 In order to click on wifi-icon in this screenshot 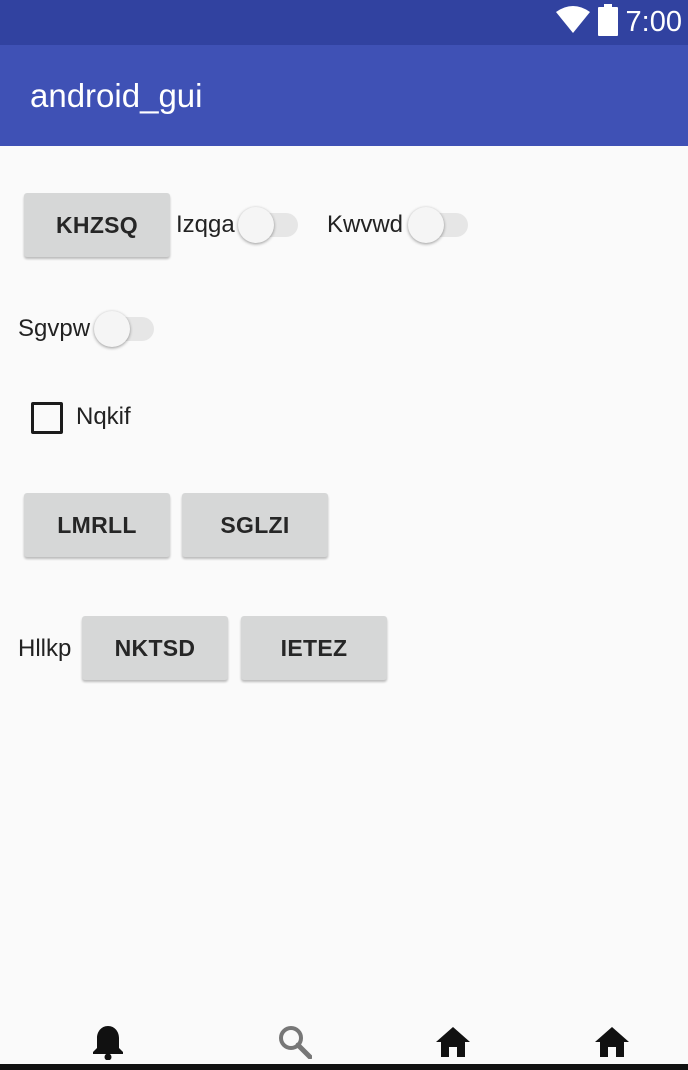, I will do `click(572, 22)`.